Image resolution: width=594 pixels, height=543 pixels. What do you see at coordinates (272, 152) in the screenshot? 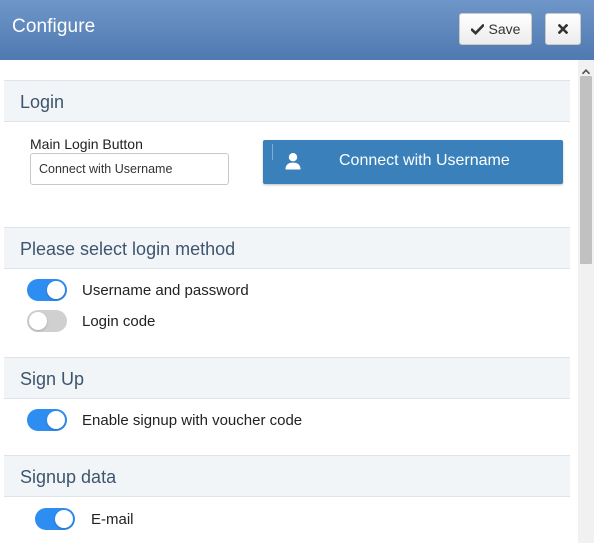
I see `preview-divider` at bounding box center [272, 152].